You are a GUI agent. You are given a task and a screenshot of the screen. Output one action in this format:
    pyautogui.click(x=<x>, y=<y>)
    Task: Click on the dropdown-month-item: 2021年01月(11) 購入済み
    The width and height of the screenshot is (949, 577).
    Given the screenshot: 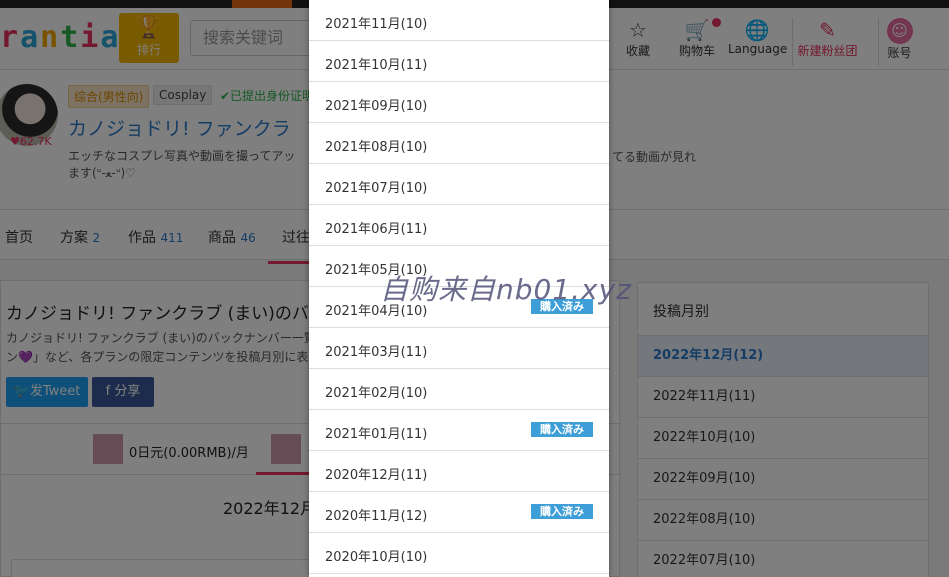 What is the action you would take?
    pyautogui.click(x=459, y=430)
    